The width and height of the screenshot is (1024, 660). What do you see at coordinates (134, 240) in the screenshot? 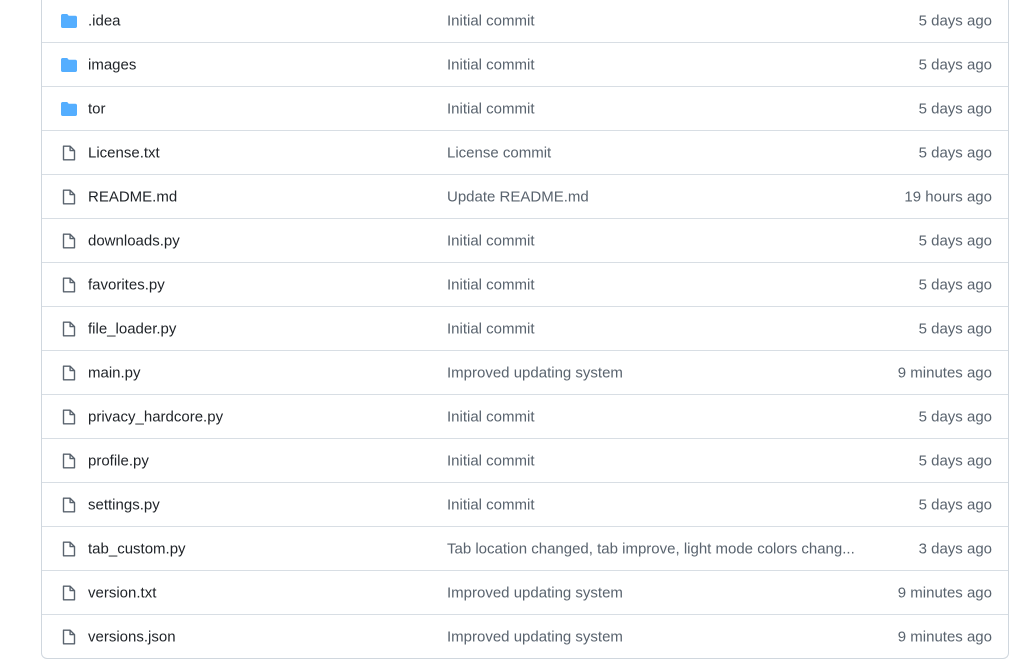
I see `file-name-link: downloads.py` at bounding box center [134, 240].